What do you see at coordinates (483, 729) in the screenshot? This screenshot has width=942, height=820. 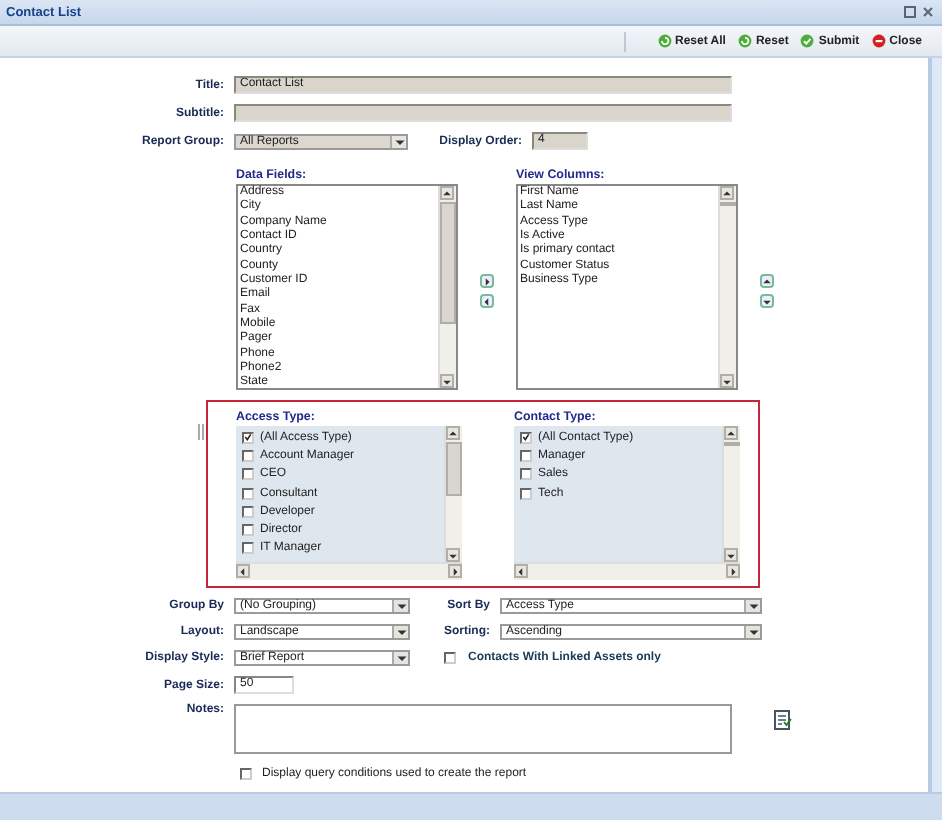 I see `notes-field` at bounding box center [483, 729].